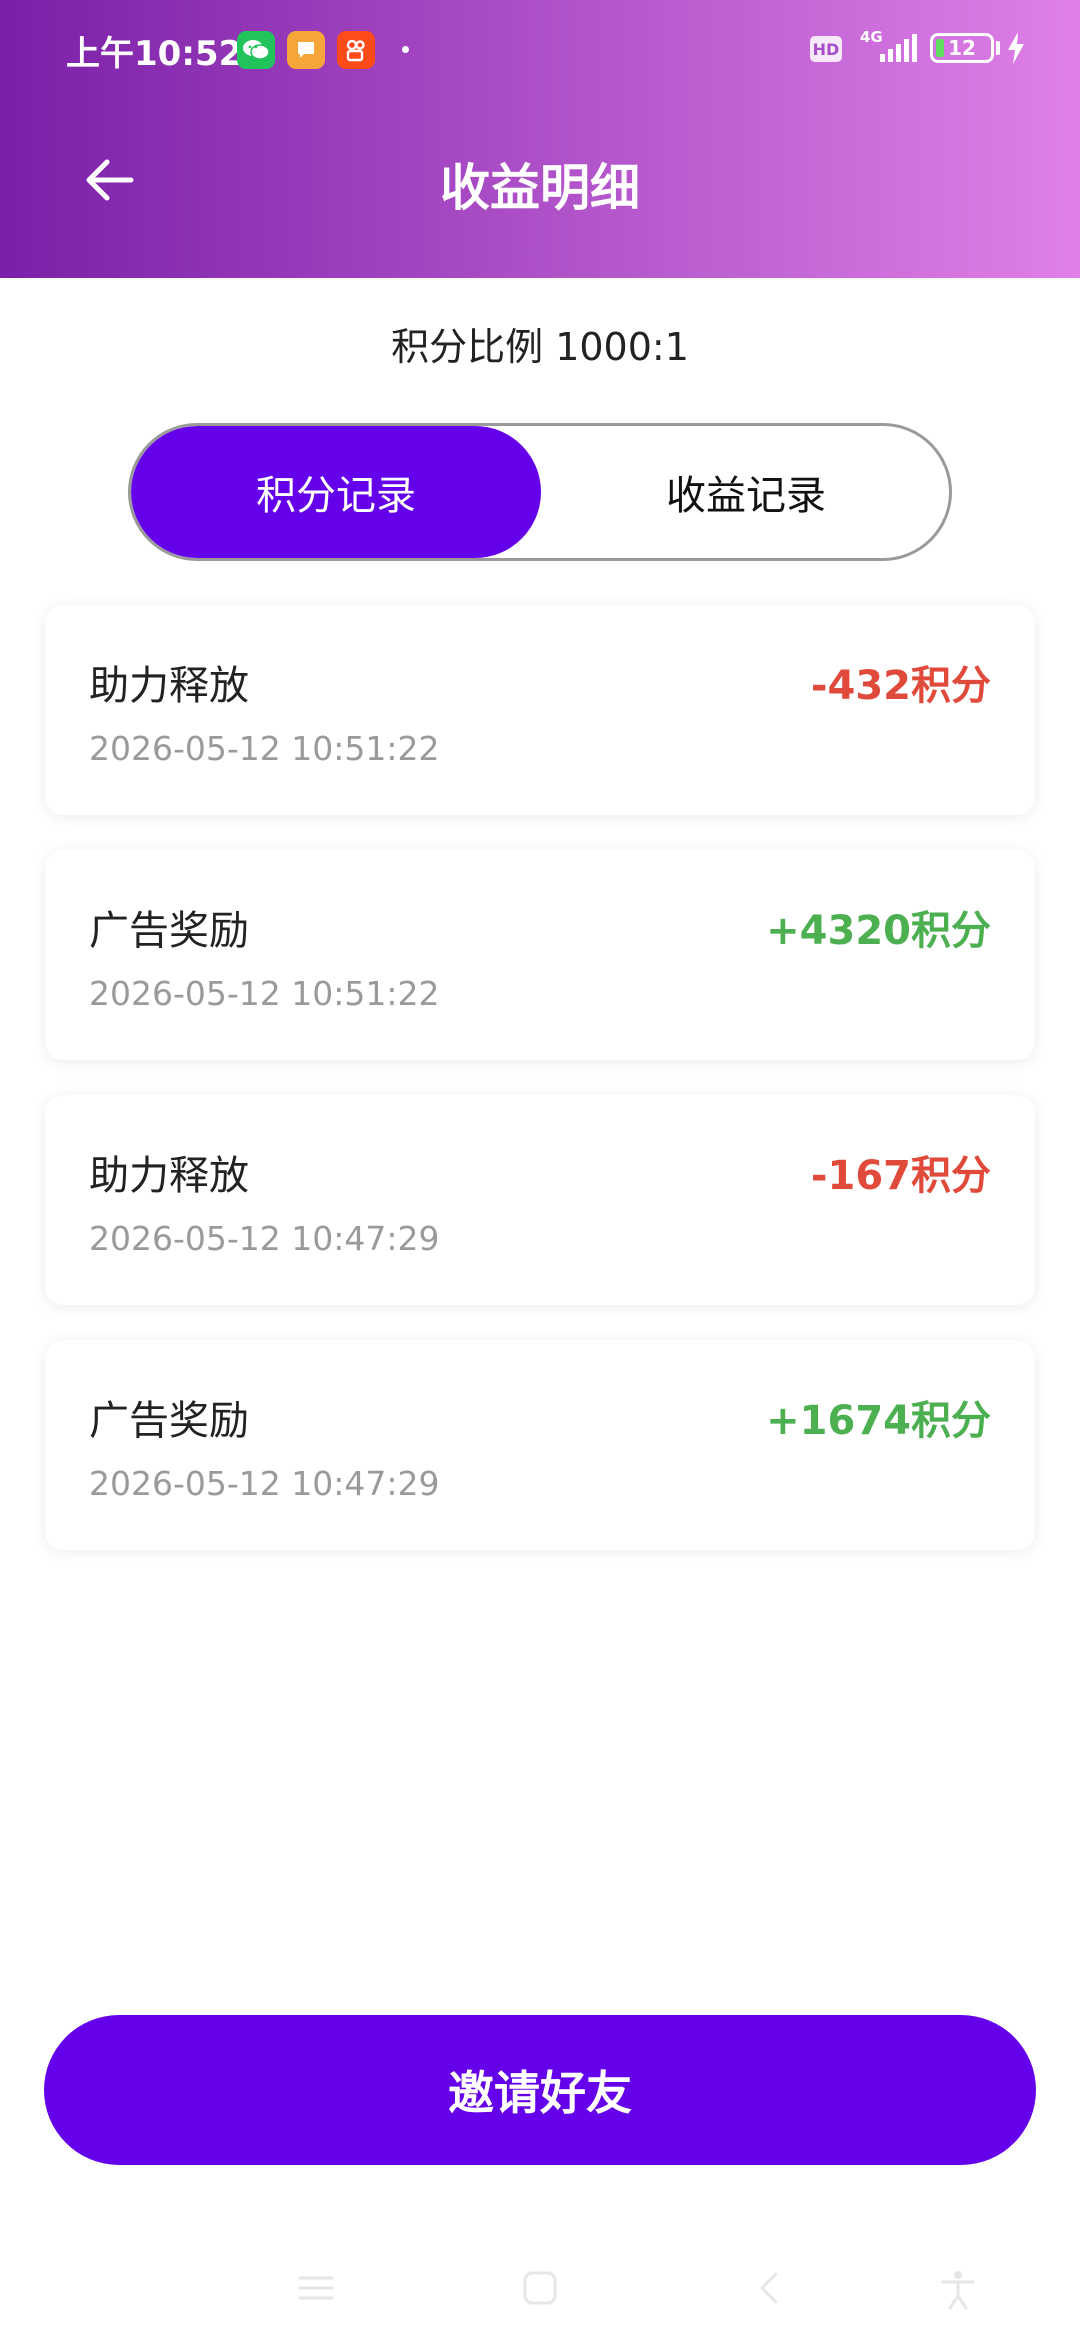 This screenshot has width=1080, height=2340. I want to click on record-amount: +4320积分, so click(878, 931).